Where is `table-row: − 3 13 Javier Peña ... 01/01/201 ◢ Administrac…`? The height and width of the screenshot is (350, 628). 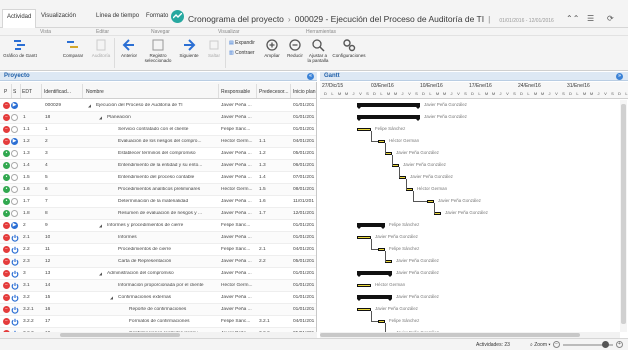
table-row: − 3 13 Javier Peña ... 01/01/201 ◢ Administrac… is located at coordinates (158, 274).